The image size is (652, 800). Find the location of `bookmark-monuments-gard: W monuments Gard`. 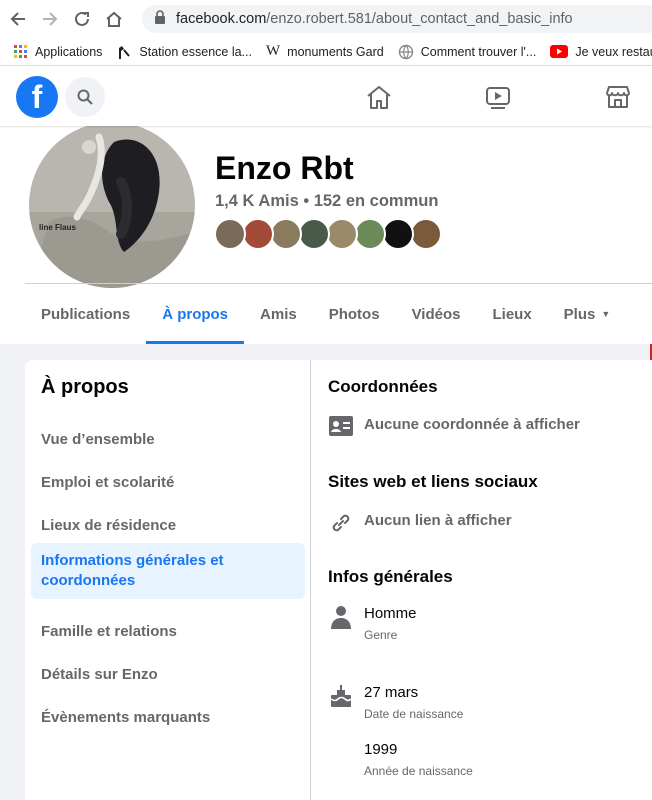

bookmark-monuments-gard: W monuments Gard is located at coordinates (325, 51).